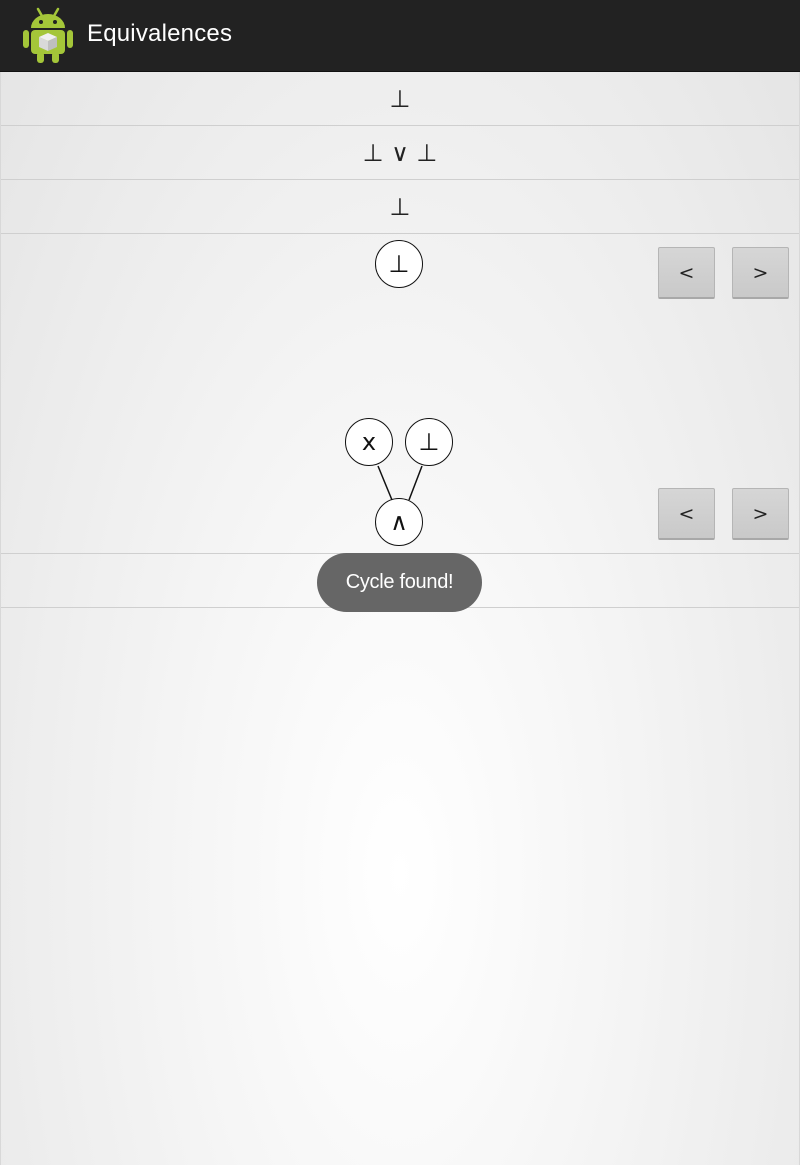 The image size is (800, 1165). Describe the element at coordinates (48, 35) in the screenshot. I see `android-robot-icon` at that location.